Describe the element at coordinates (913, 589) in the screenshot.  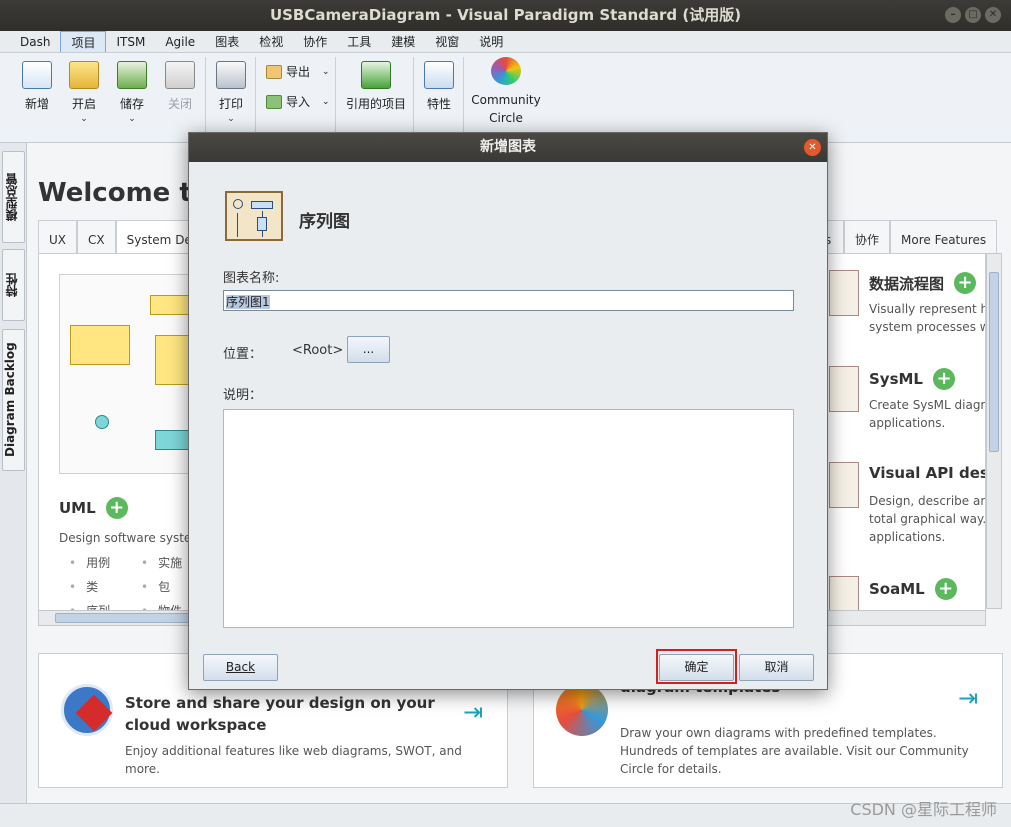
I see `soaml-title: SoaML +` at that location.